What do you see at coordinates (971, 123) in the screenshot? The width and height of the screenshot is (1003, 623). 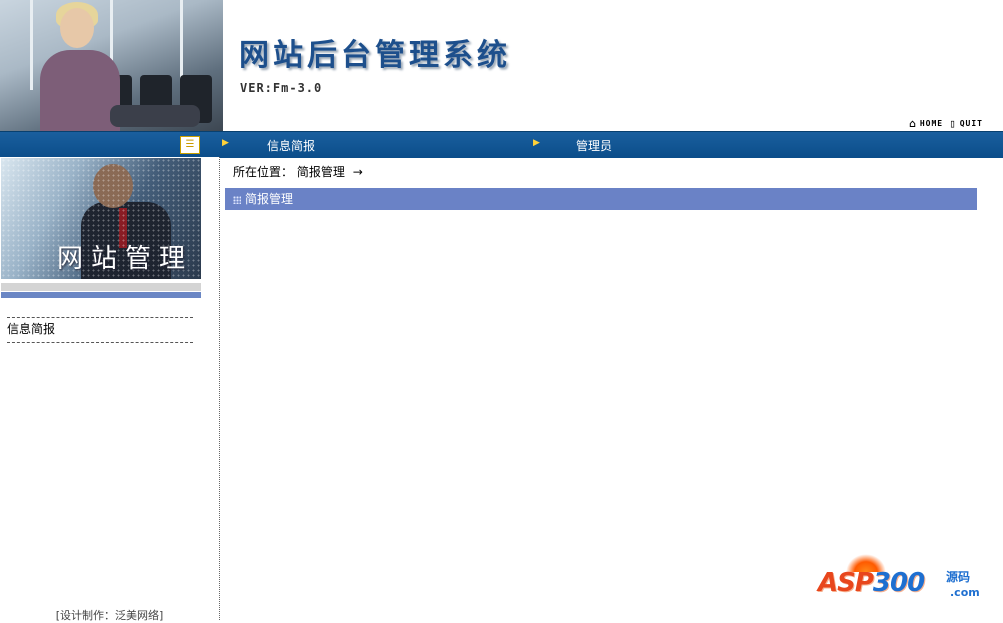 I see `quit-link-label: QUIT` at bounding box center [971, 123].